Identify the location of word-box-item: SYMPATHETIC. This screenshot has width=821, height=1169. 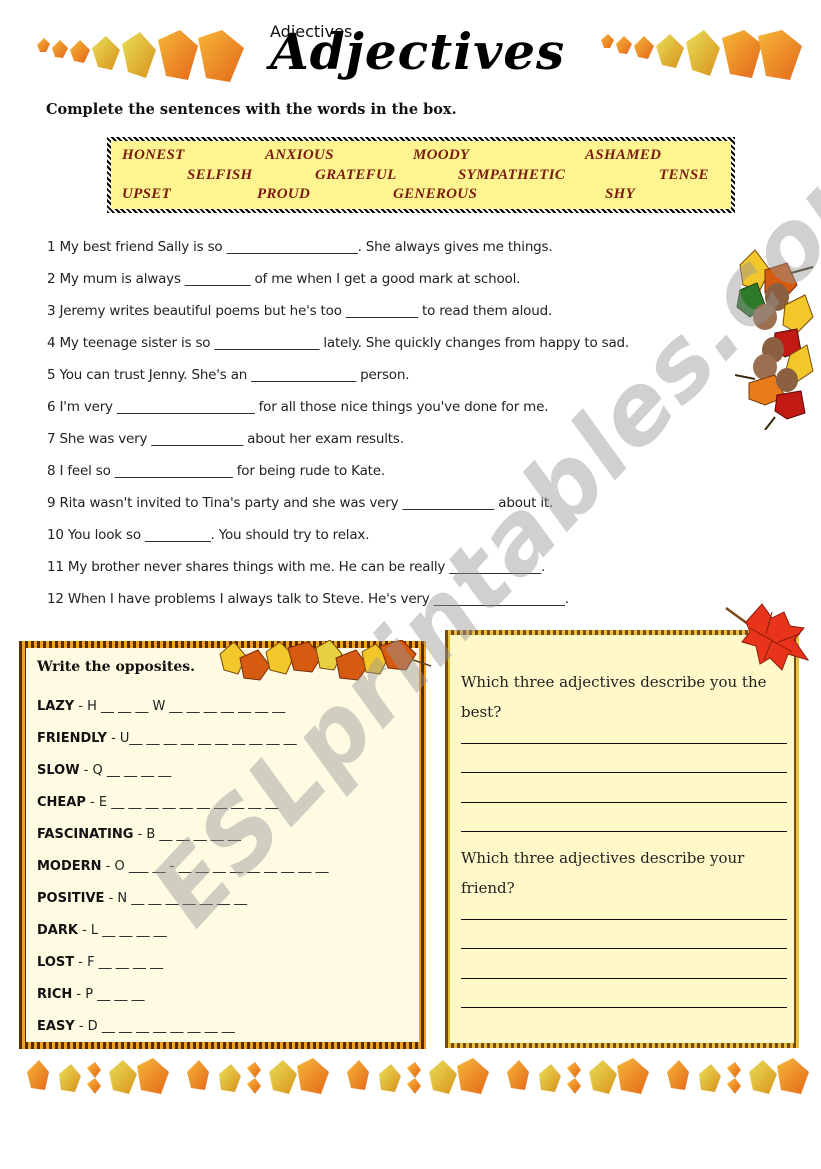
(512, 175).